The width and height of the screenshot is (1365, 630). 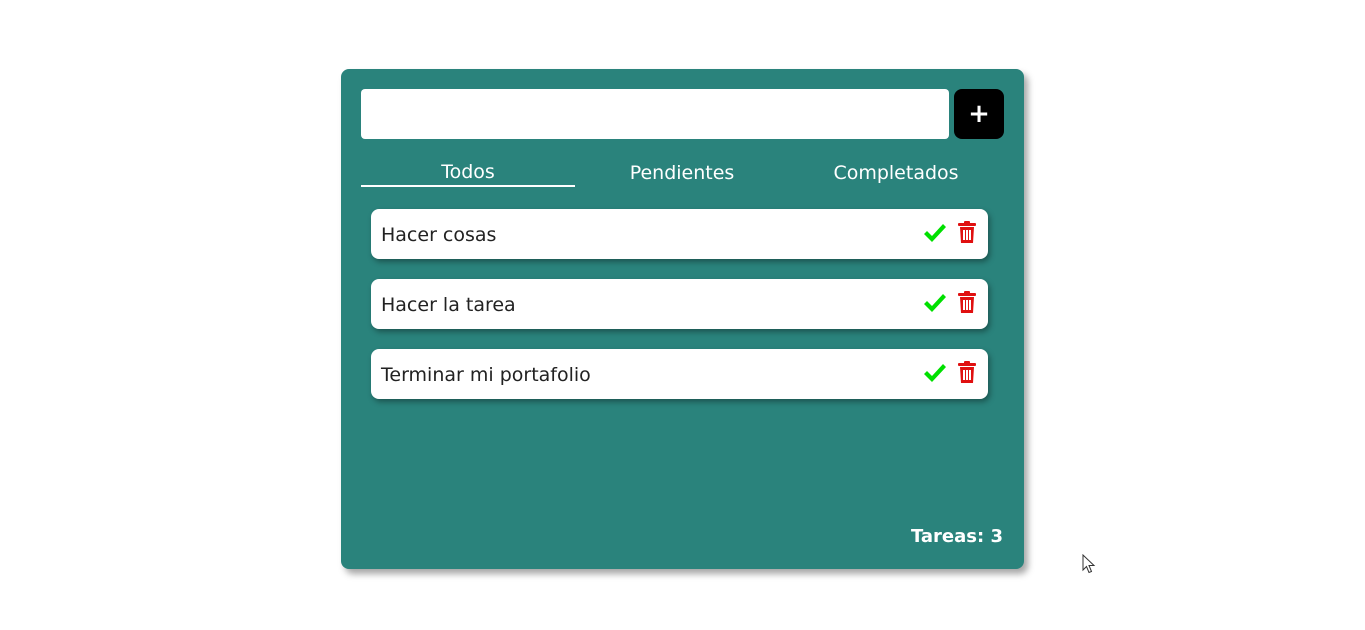 What do you see at coordinates (679, 374) in the screenshot?
I see `task-item: Terminar mi portafolio` at bounding box center [679, 374].